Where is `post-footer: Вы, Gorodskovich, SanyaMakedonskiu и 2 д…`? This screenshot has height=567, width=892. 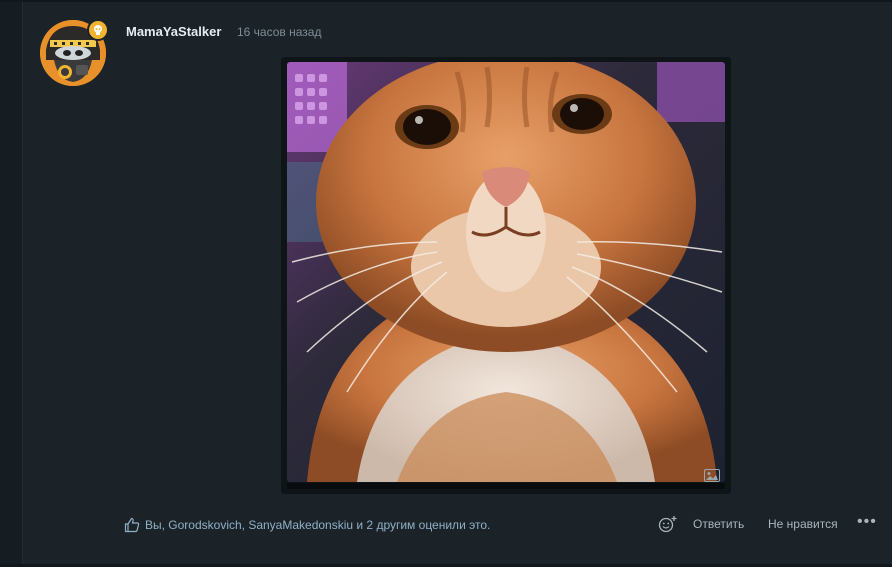 post-footer: Вы, Gorodskovich, SanyaMakedonskiu и 2 д… is located at coordinates (446, 524).